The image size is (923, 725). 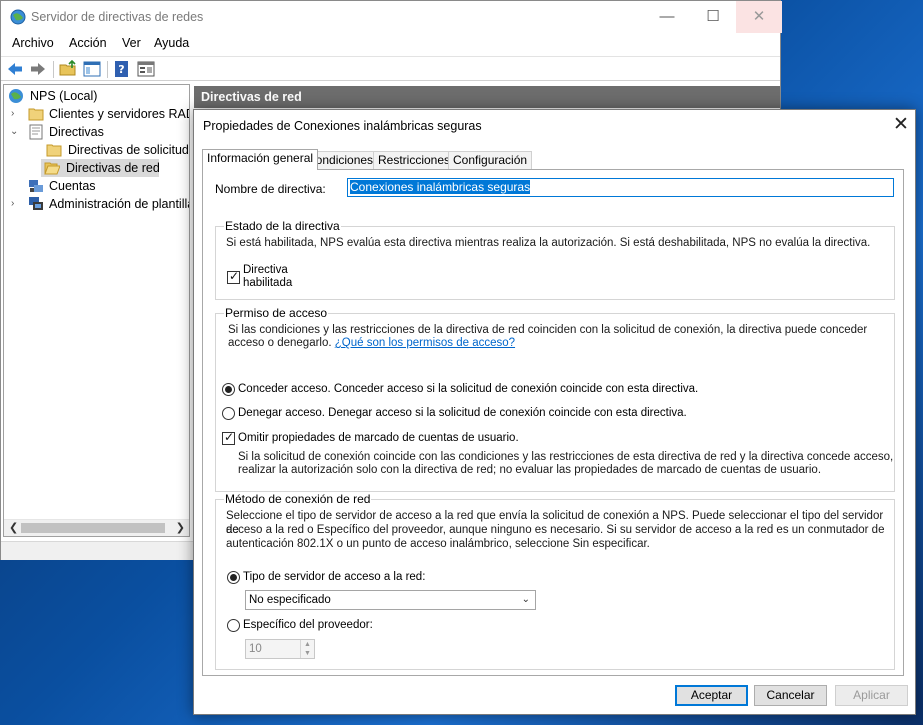 What do you see at coordinates (390, 68) in the screenshot?
I see `toolbar: ?` at bounding box center [390, 68].